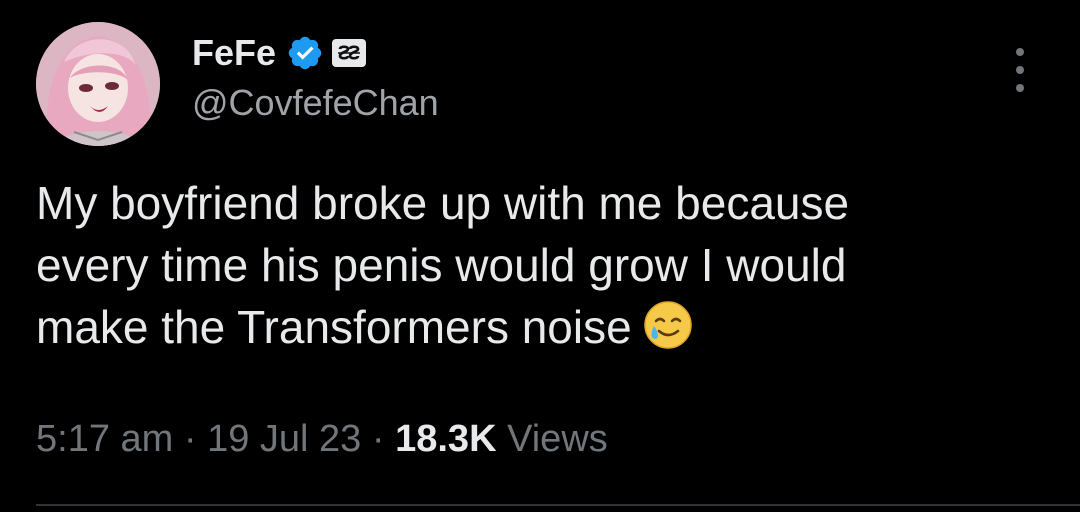 This screenshot has height=512, width=1080. What do you see at coordinates (284, 439) in the screenshot?
I see `tweet-date: 19 Jul 23` at bounding box center [284, 439].